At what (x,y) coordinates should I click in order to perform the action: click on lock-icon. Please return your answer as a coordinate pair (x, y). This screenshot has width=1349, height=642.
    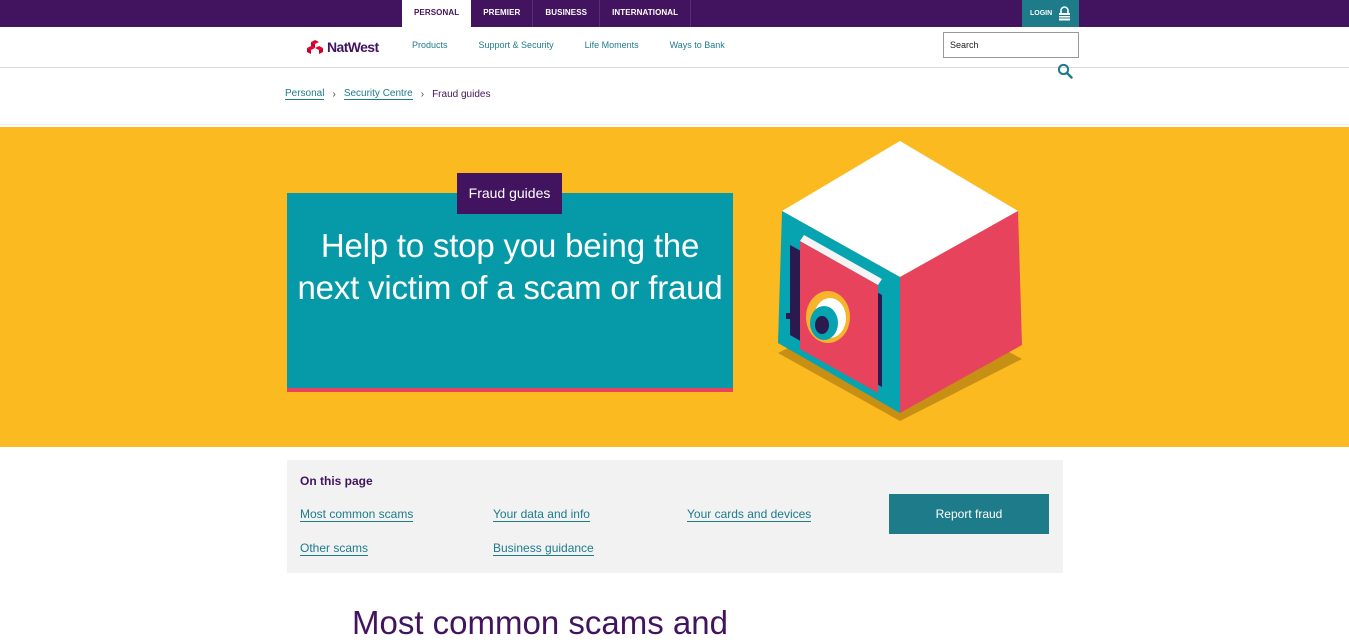
    Looking at the image, I should click on (1065, 13).